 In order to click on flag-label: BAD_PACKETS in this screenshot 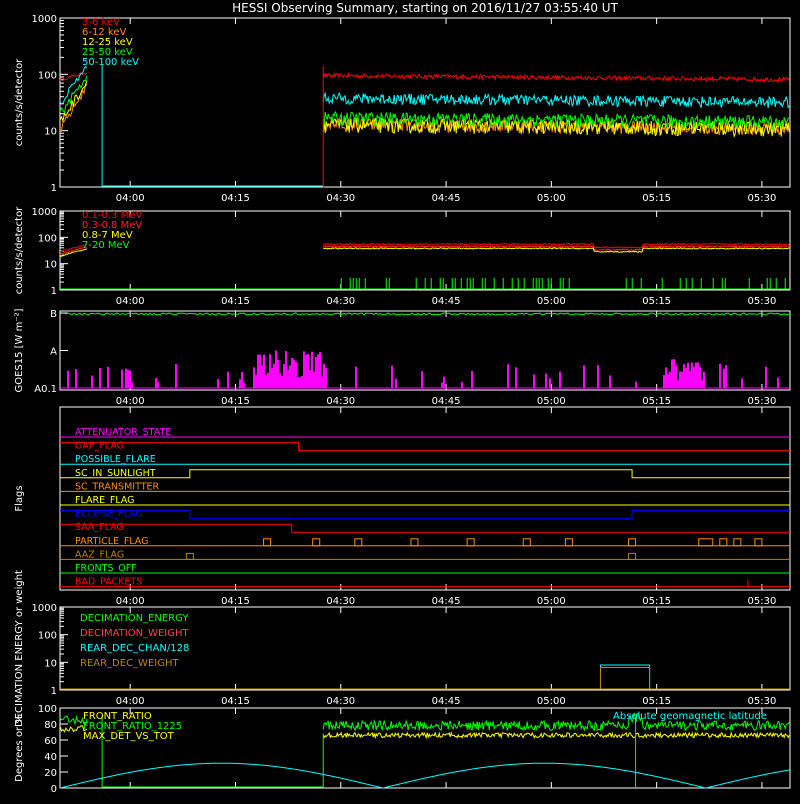, I will do `click(108, 582)`.